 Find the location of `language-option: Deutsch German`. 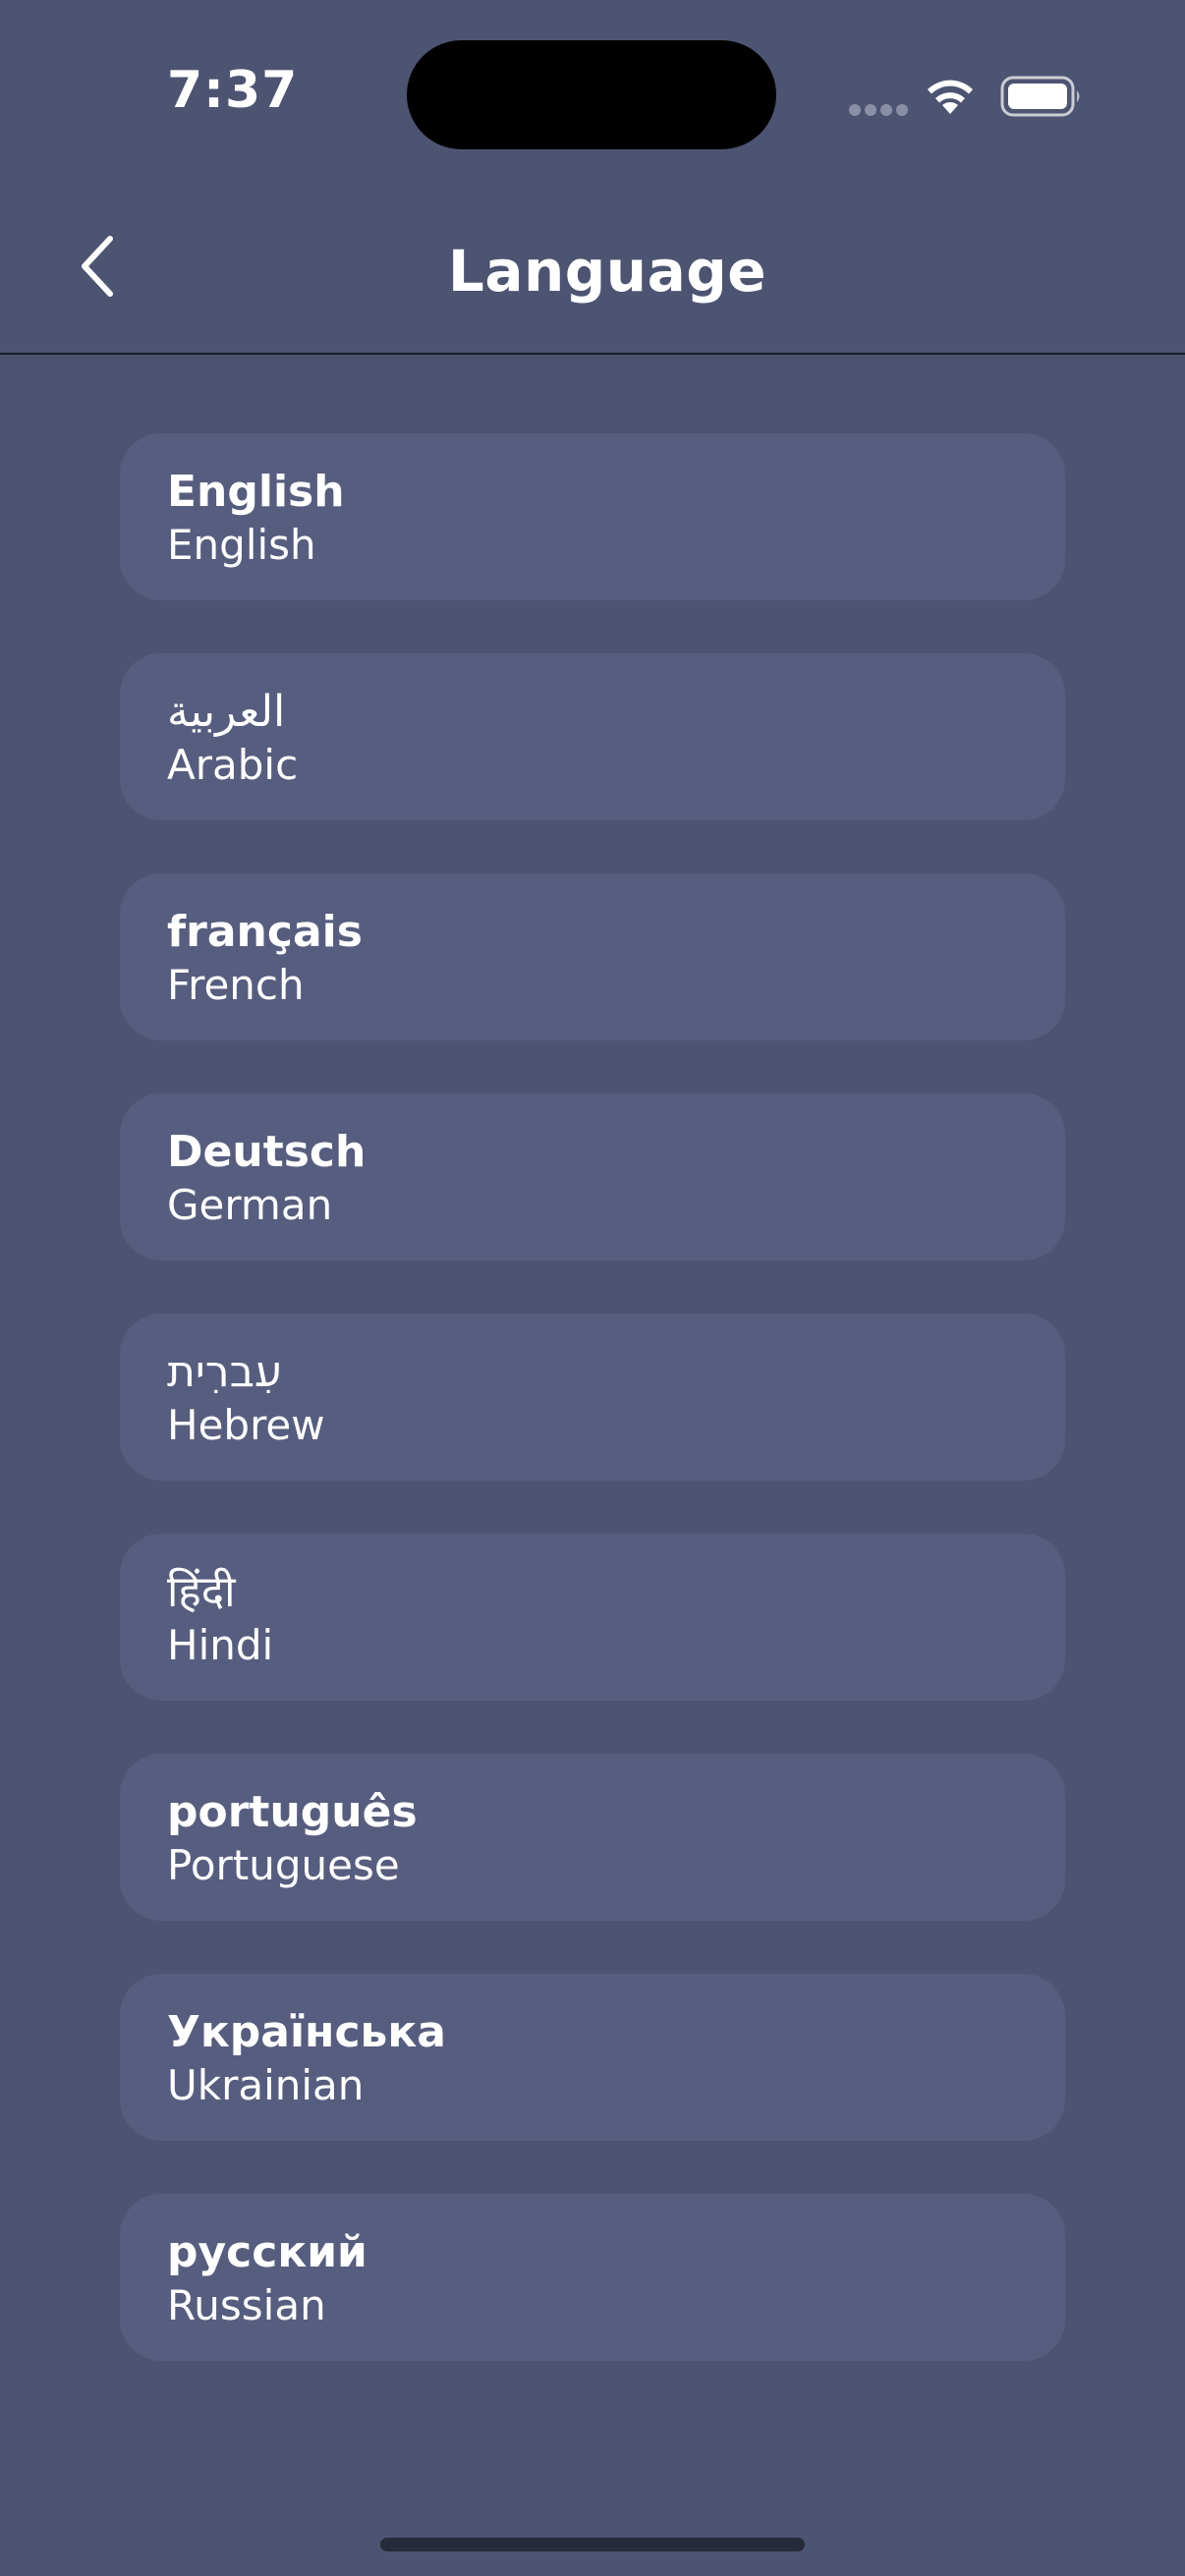

language-option: Deutsch German is located at coordinates (592, 1176).